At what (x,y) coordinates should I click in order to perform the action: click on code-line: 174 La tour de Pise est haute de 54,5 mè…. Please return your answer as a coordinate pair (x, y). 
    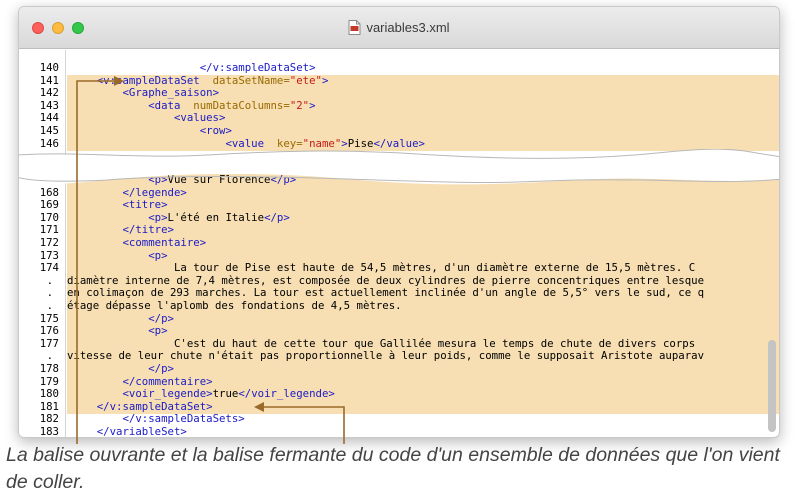
    Looking at the image, I should click on (399, 268).